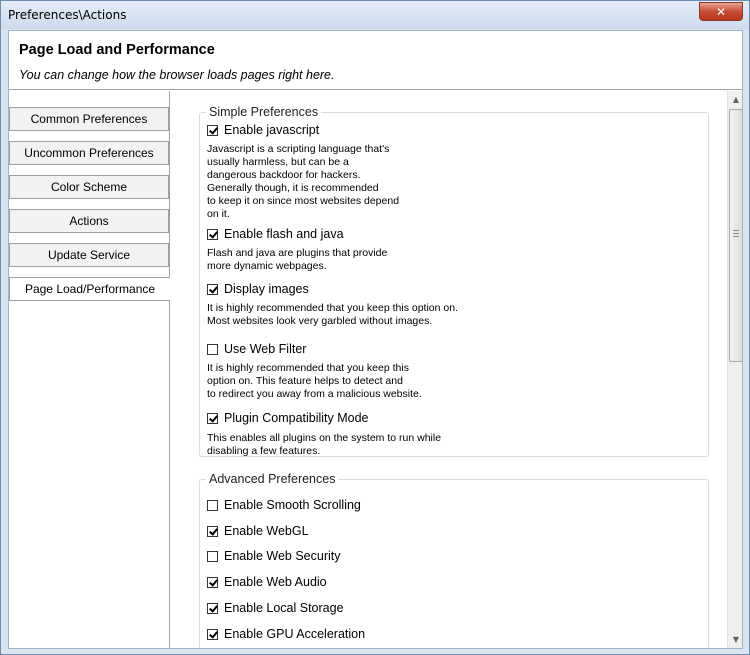 This screenshot has width=750, height=655. I want to click on enable-flash-java-checkbox: Enable flash and java, so click(275, 234).